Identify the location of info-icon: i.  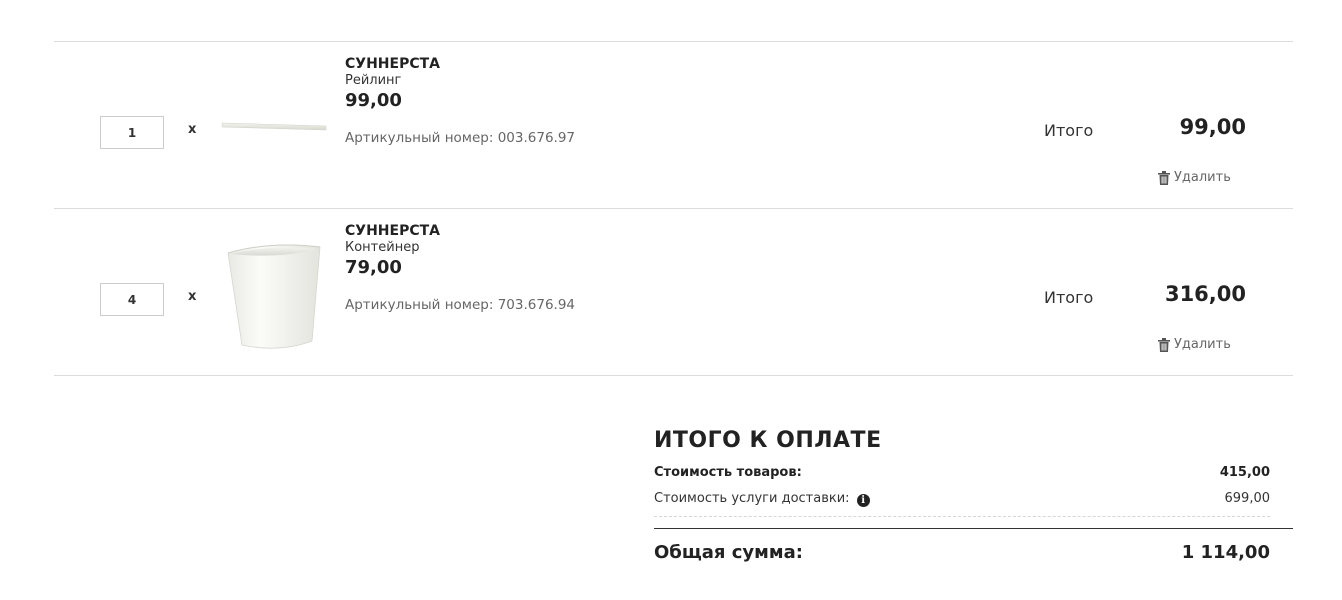
(863, 500).